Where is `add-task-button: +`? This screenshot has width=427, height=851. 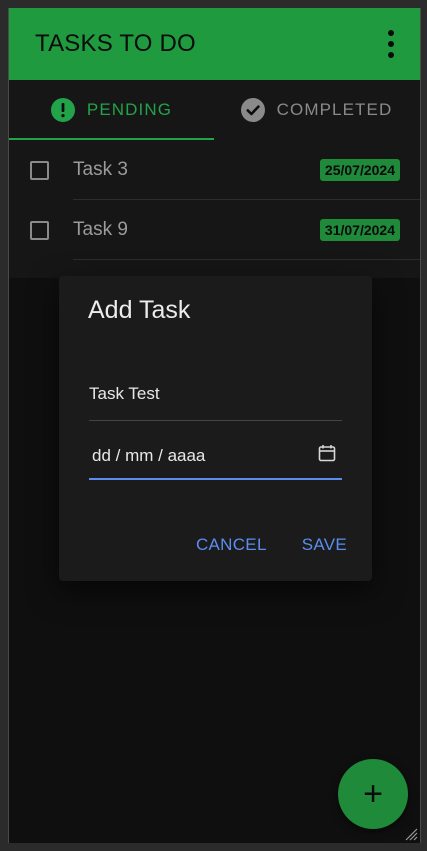
add-task-button: + is located at coordinates (373, 794).